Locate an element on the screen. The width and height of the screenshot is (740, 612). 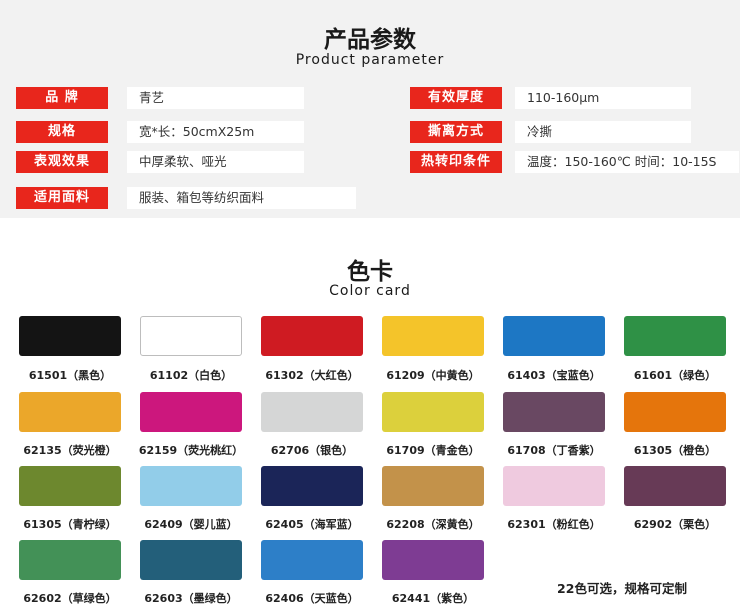
param-value-brand: 青艺 is located at coordinates (215, 98).